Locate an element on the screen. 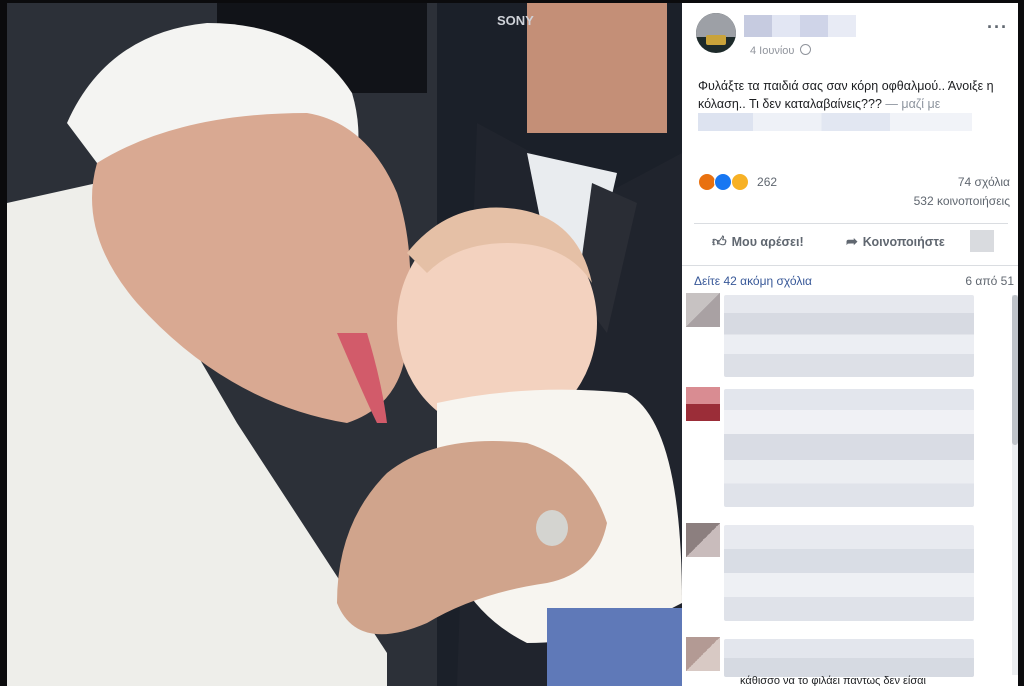 The width and height of the screenshot is (1024, 686). reactions-summary: 262 is located at coordinates (737, 182).